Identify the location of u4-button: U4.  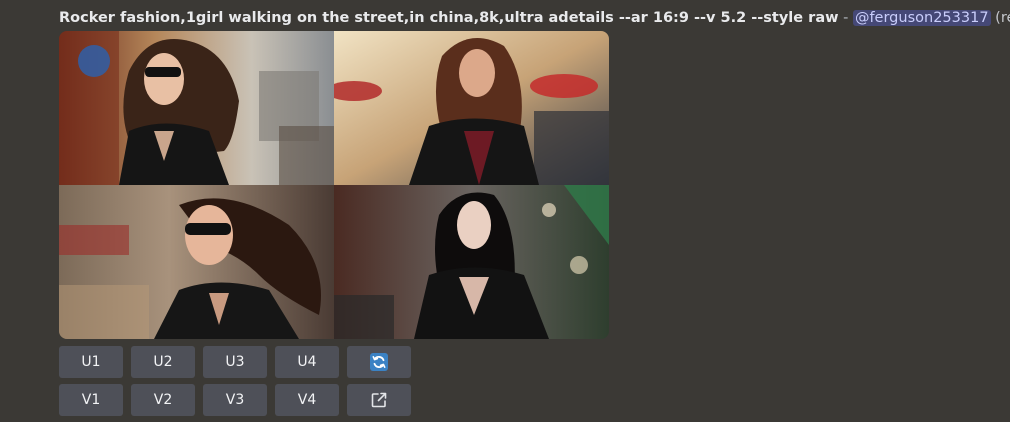
(307, 362).